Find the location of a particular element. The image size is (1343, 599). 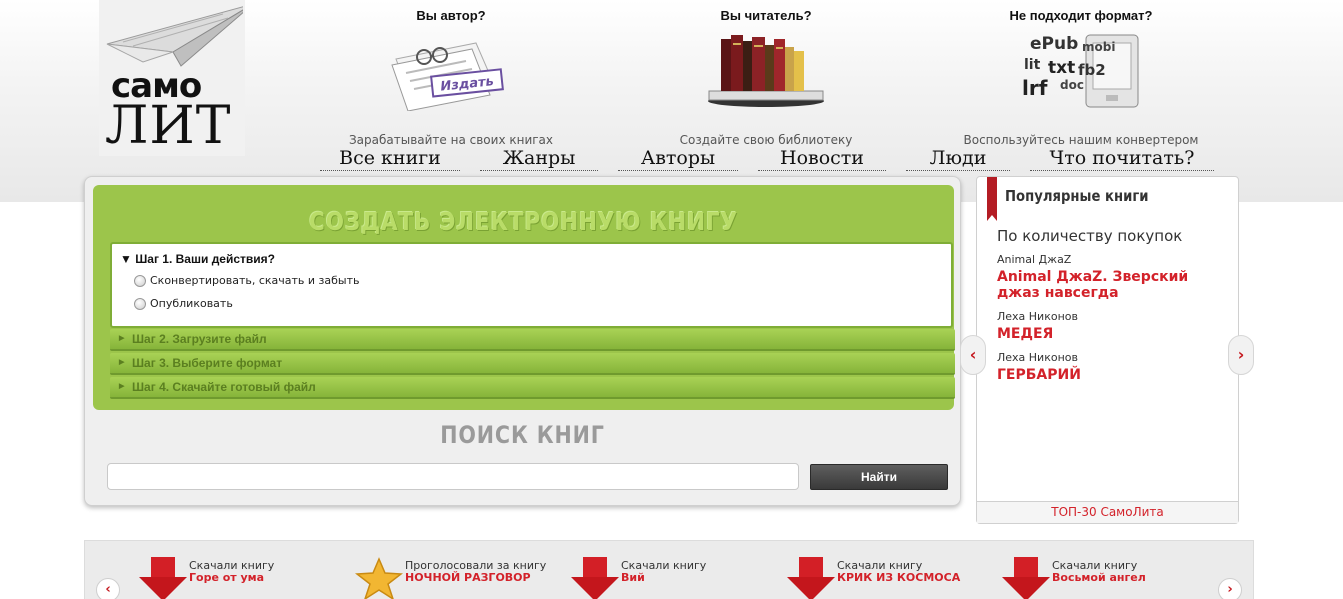

step1-title: ▼ Шаг 1. Ваши действия? is located at coordinates (197, 259).